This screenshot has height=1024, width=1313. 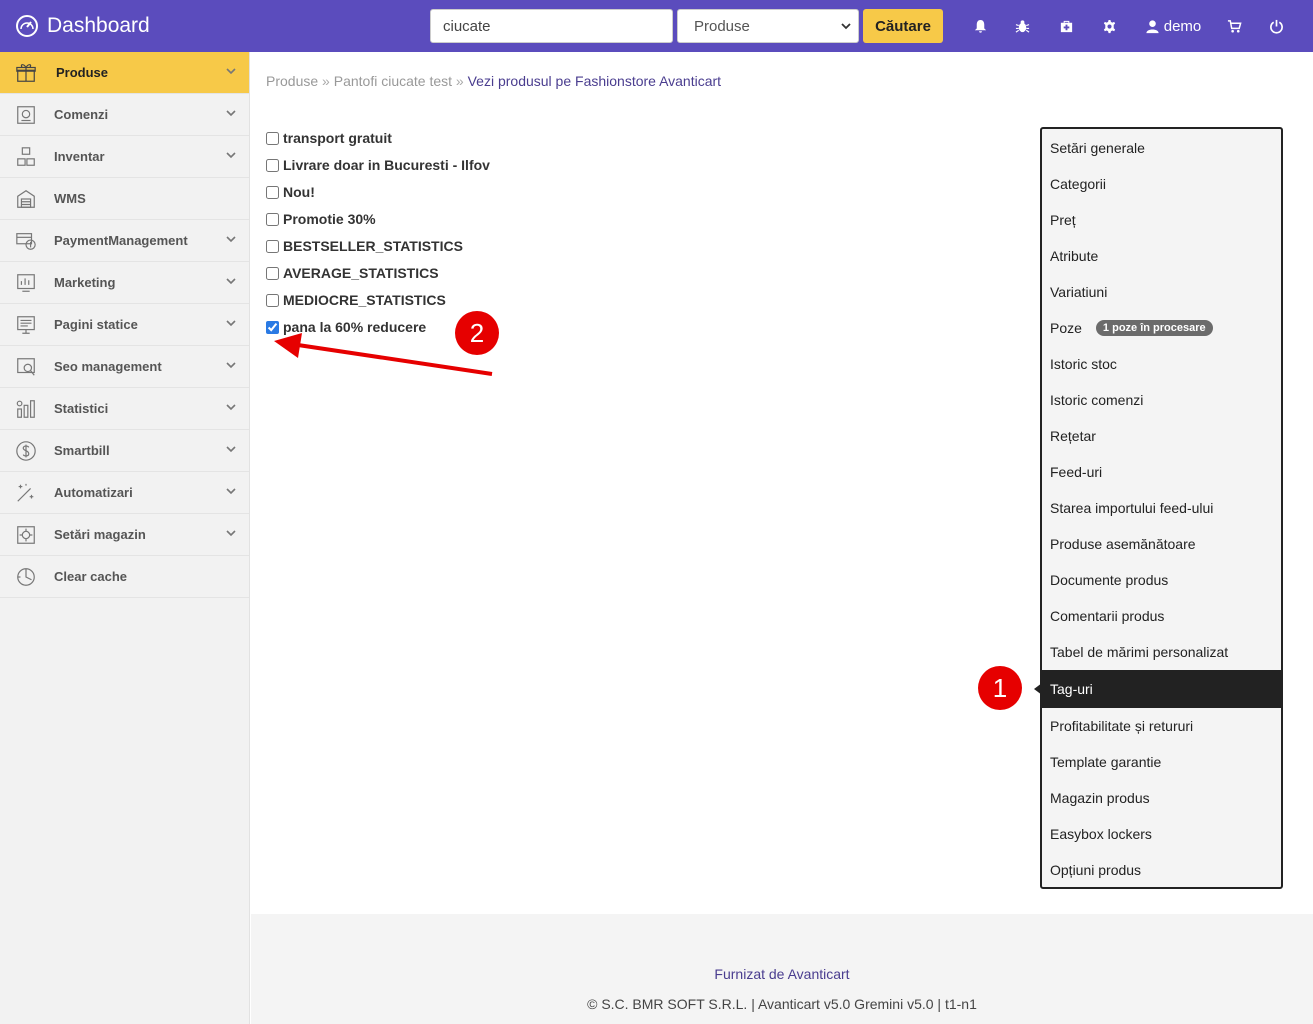 I want to click on payment-icon, so click(x=26, y=241).